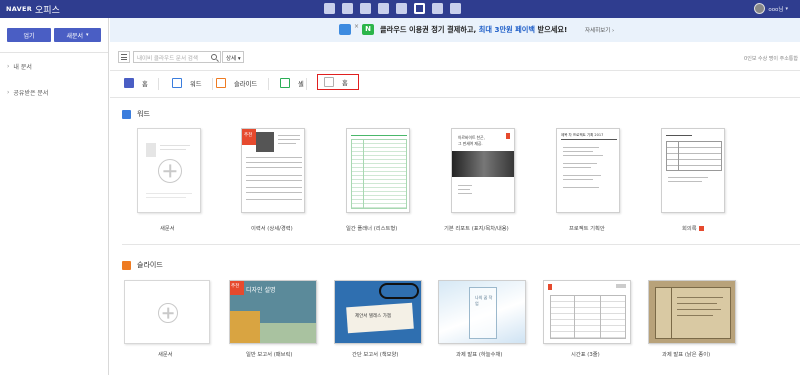 The height and width of the screenshot is (375, 800). I want to click on sky-text: 나의 꿈 작업, so click(484, 300).